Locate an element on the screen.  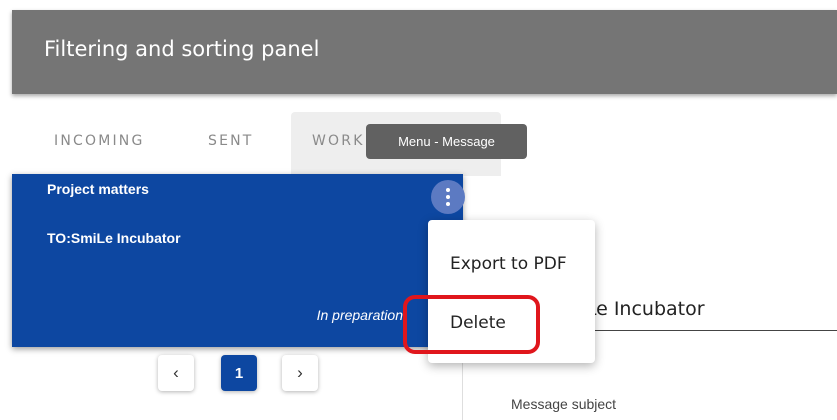
tab-incoming: INCOMING is located at coordinates (99, 141).